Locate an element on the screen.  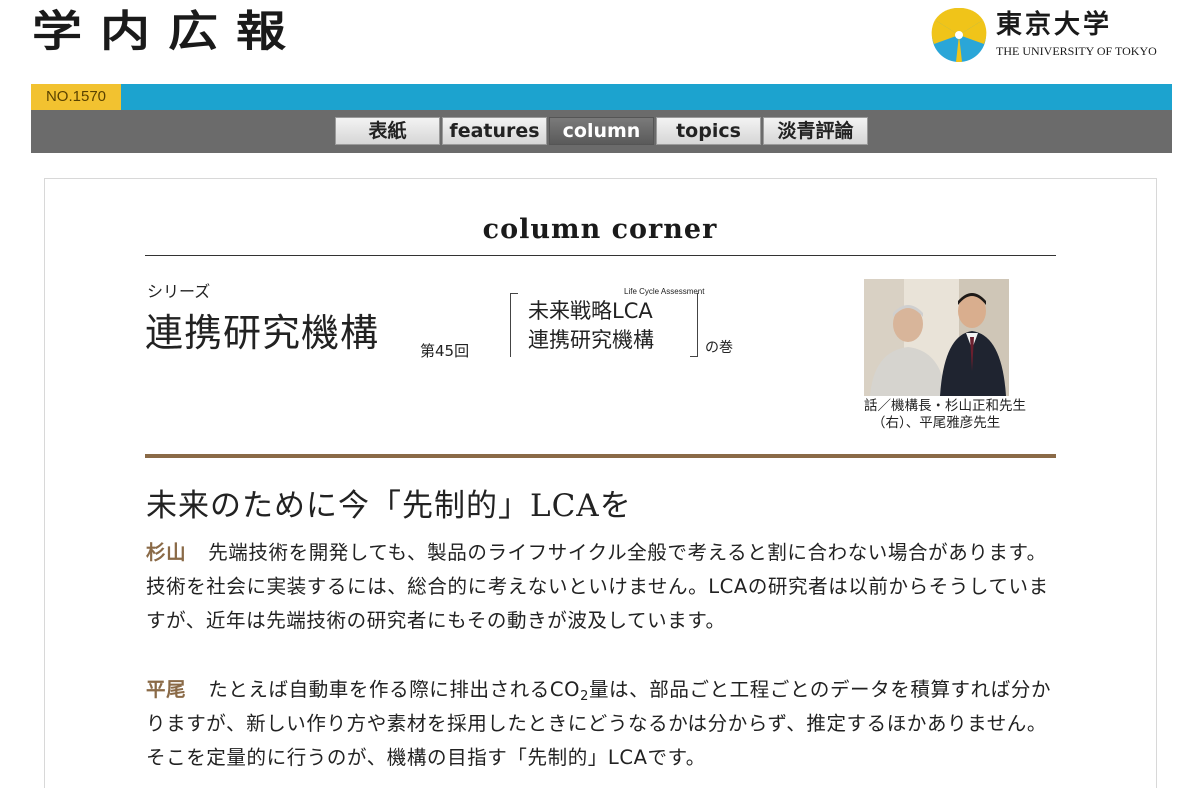
series-org-name: 連携研究機構 is located at coordinates (262, 333).